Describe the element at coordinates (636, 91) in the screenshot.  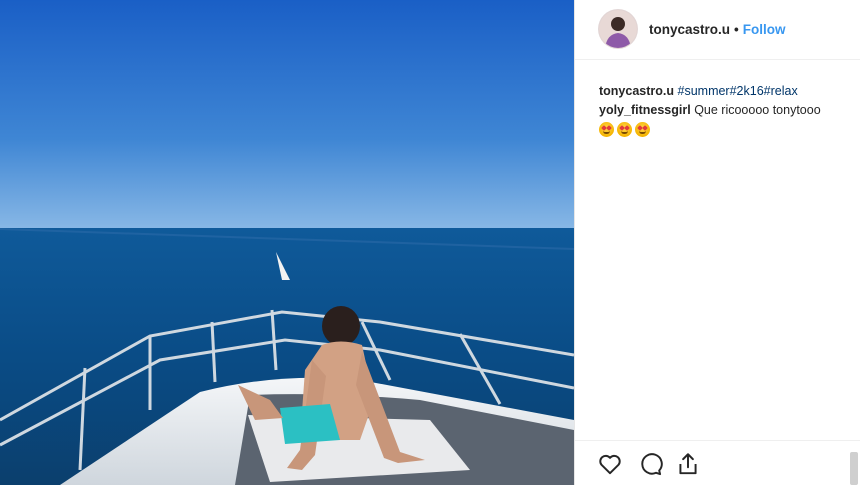
I see `comment-username: tonycastro.u` at that location.